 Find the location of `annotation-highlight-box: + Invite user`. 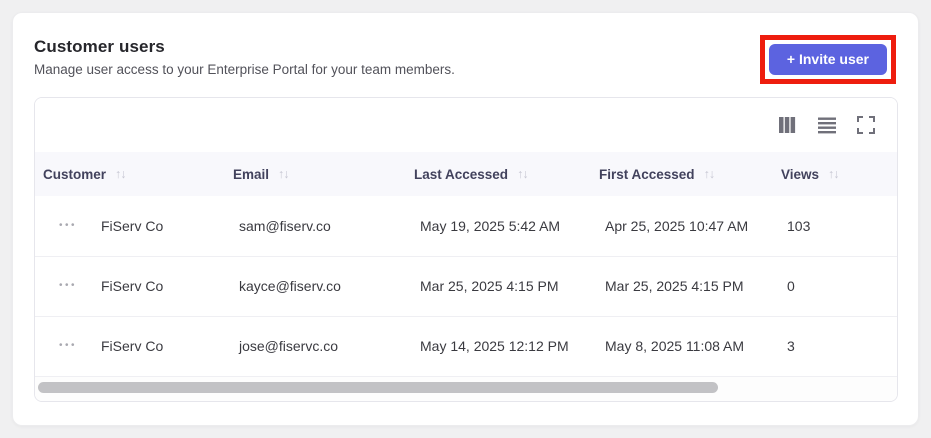

annotation-highlight-box: + Invite user is located at coordinates (827, 59).